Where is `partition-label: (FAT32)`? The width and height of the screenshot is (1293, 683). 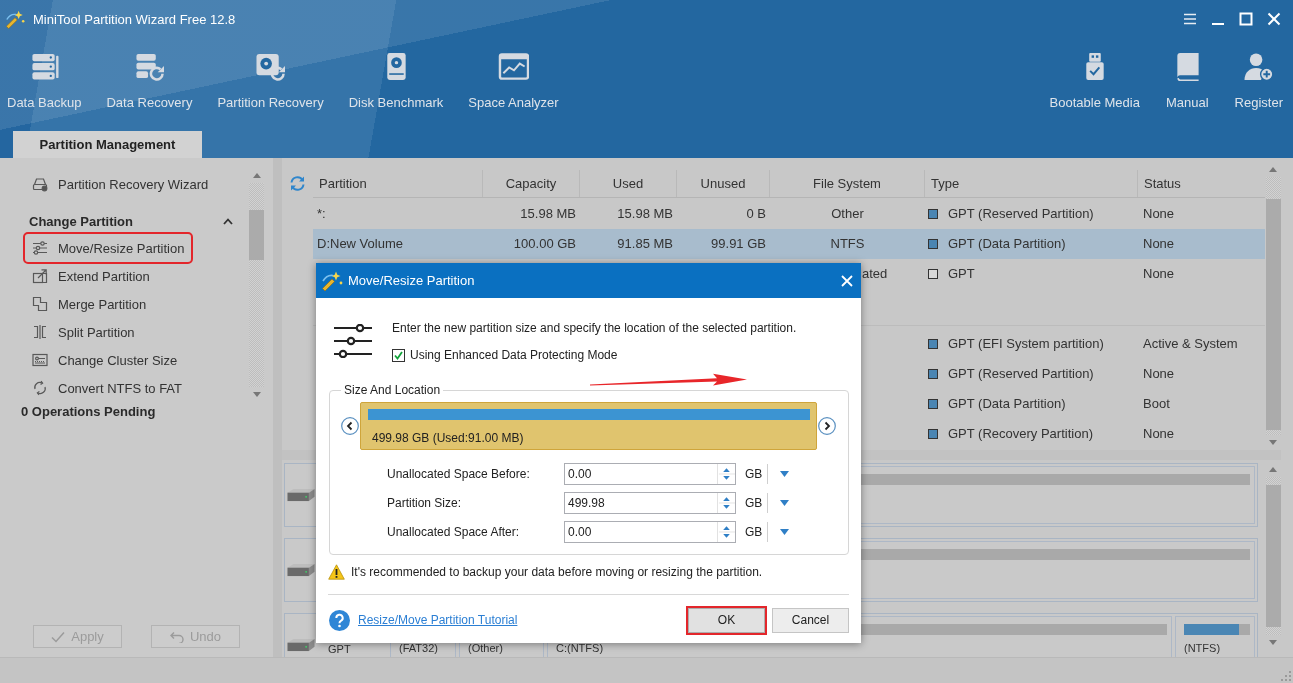
partition-label: (FAT32) is located at coordinates (418, 648).